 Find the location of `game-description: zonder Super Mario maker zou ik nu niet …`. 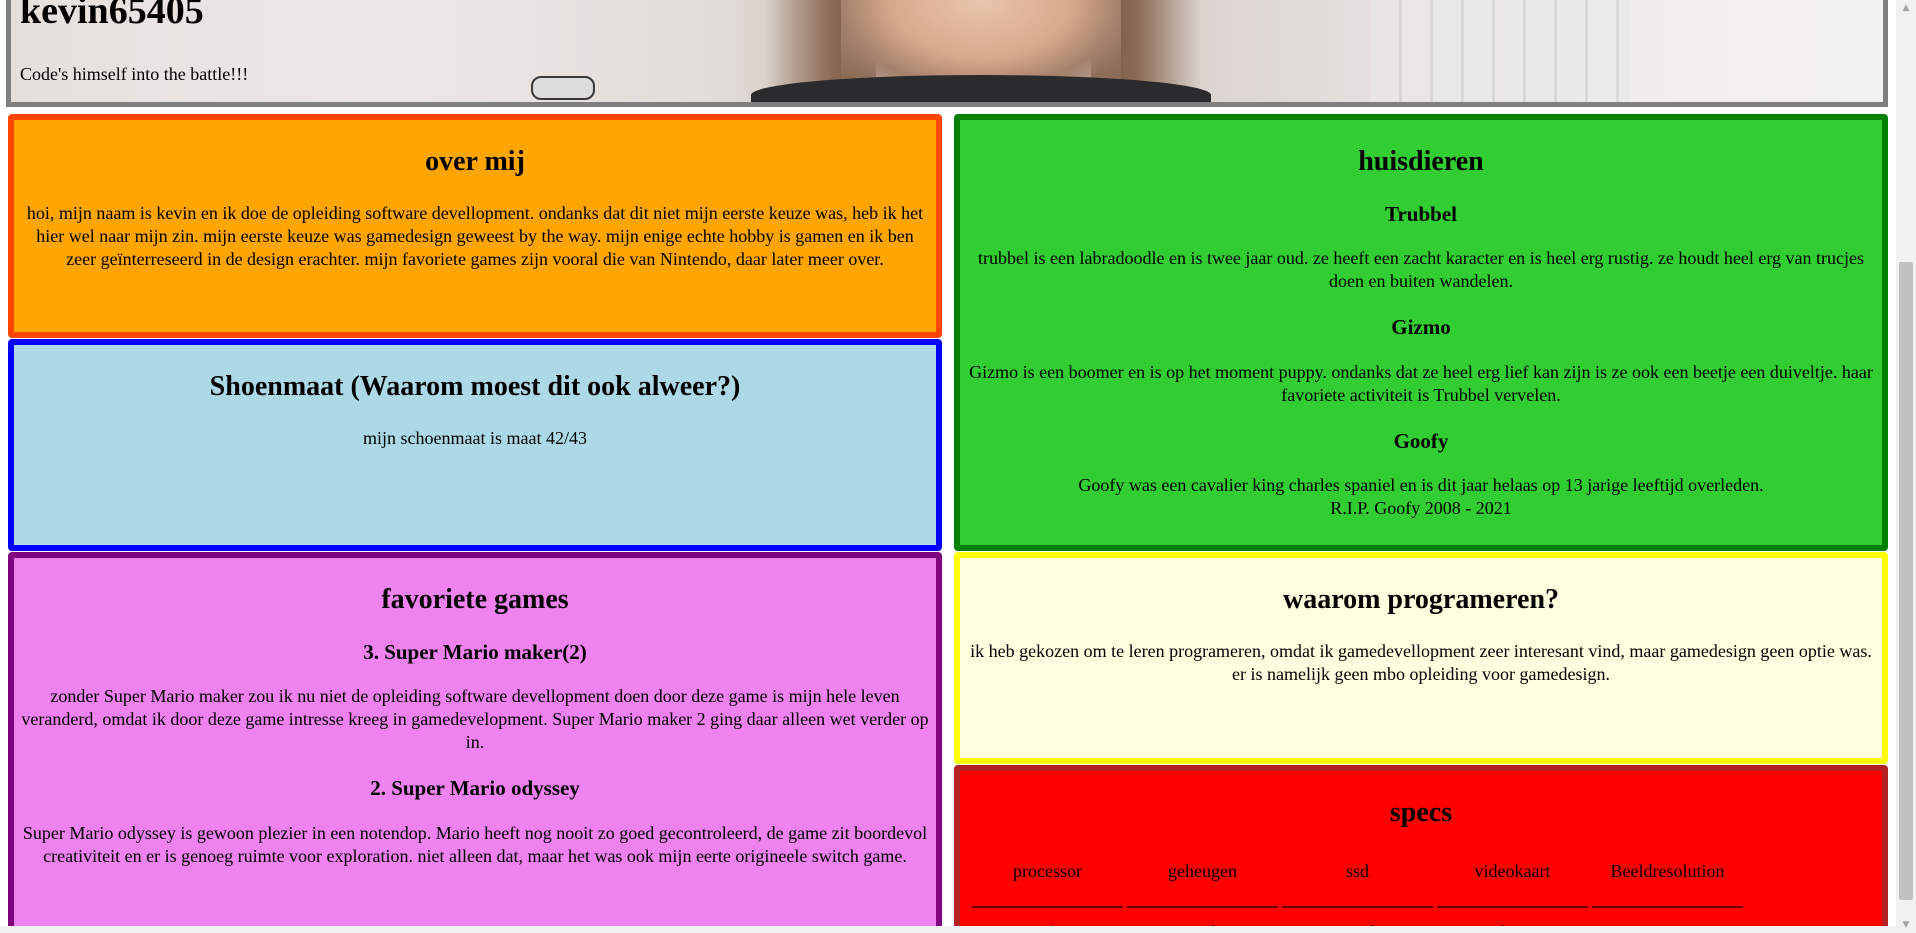

game-description: zonder Super Mario maker zou ik nu niet … is located at coordinates (475, 719).